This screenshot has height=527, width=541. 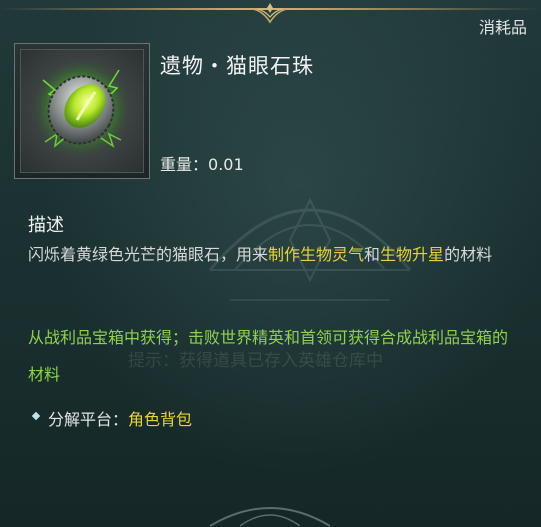 What do you see at coordinates (468, 254) in the screenshot?
I see `description-part-3: 的材料` at bounding box center [468, 254].